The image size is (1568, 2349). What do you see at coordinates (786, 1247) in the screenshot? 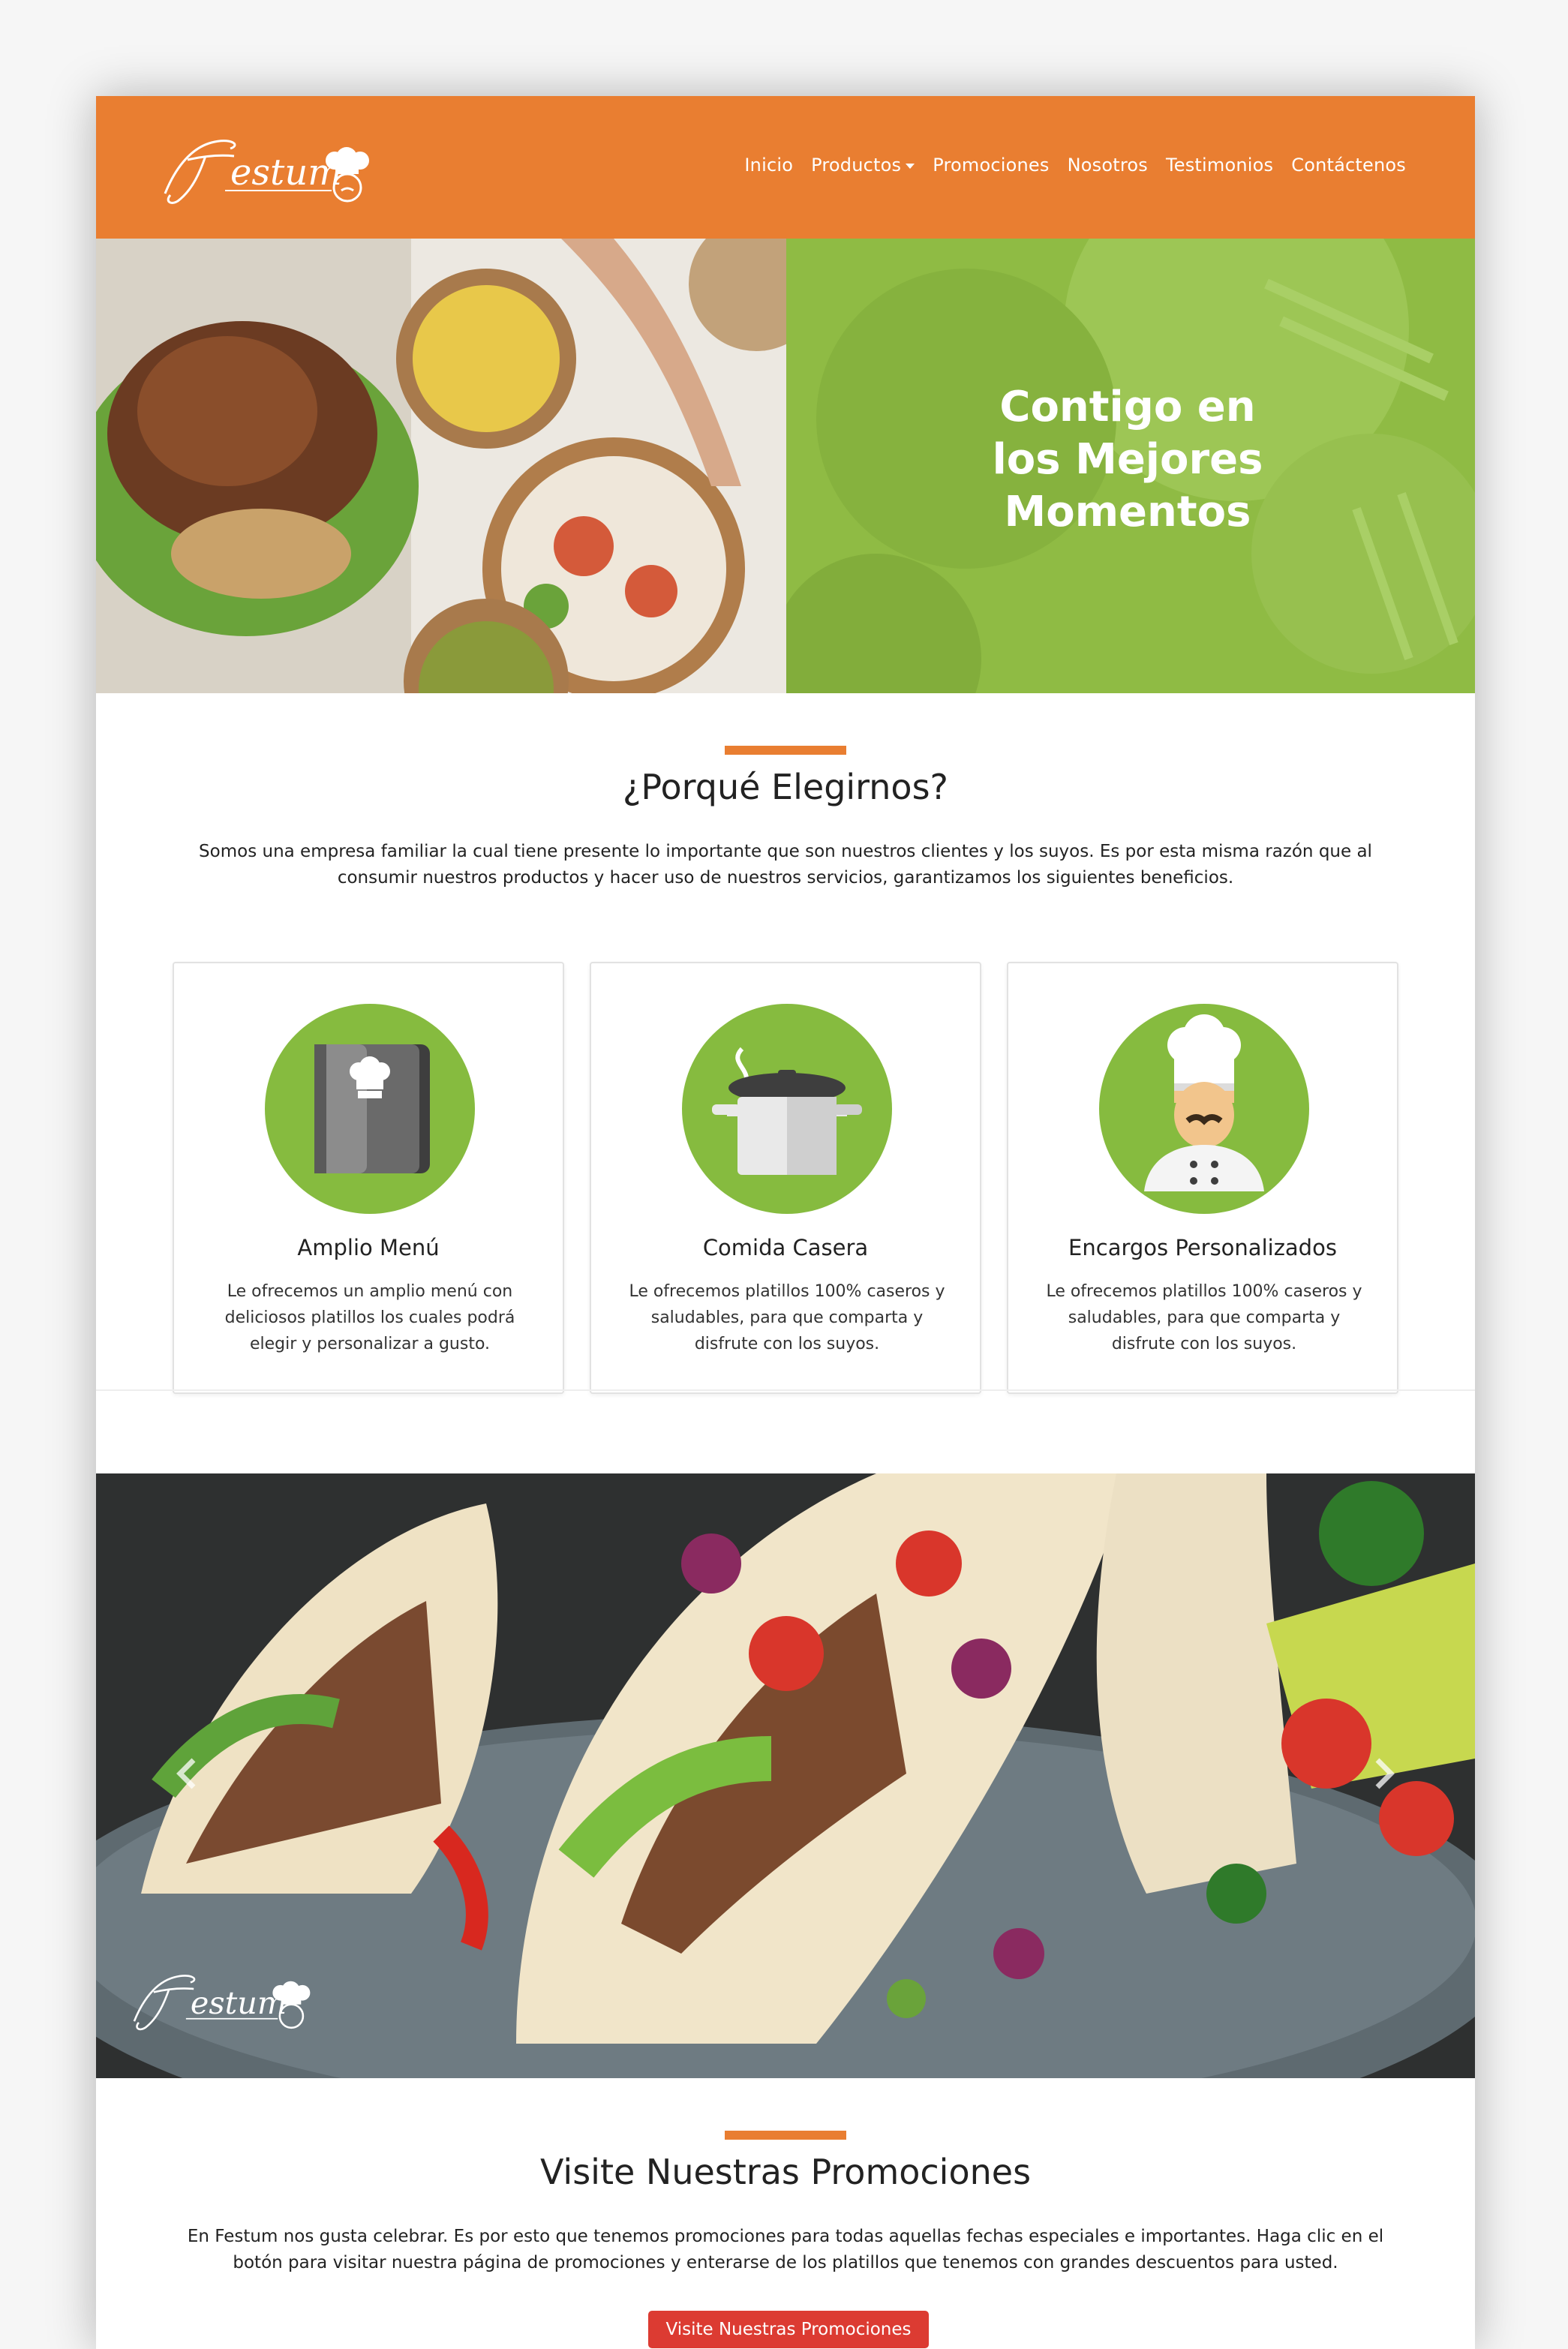
I see `feature-title-homemade: Comida Casera` at bounding box center [786, 1247].